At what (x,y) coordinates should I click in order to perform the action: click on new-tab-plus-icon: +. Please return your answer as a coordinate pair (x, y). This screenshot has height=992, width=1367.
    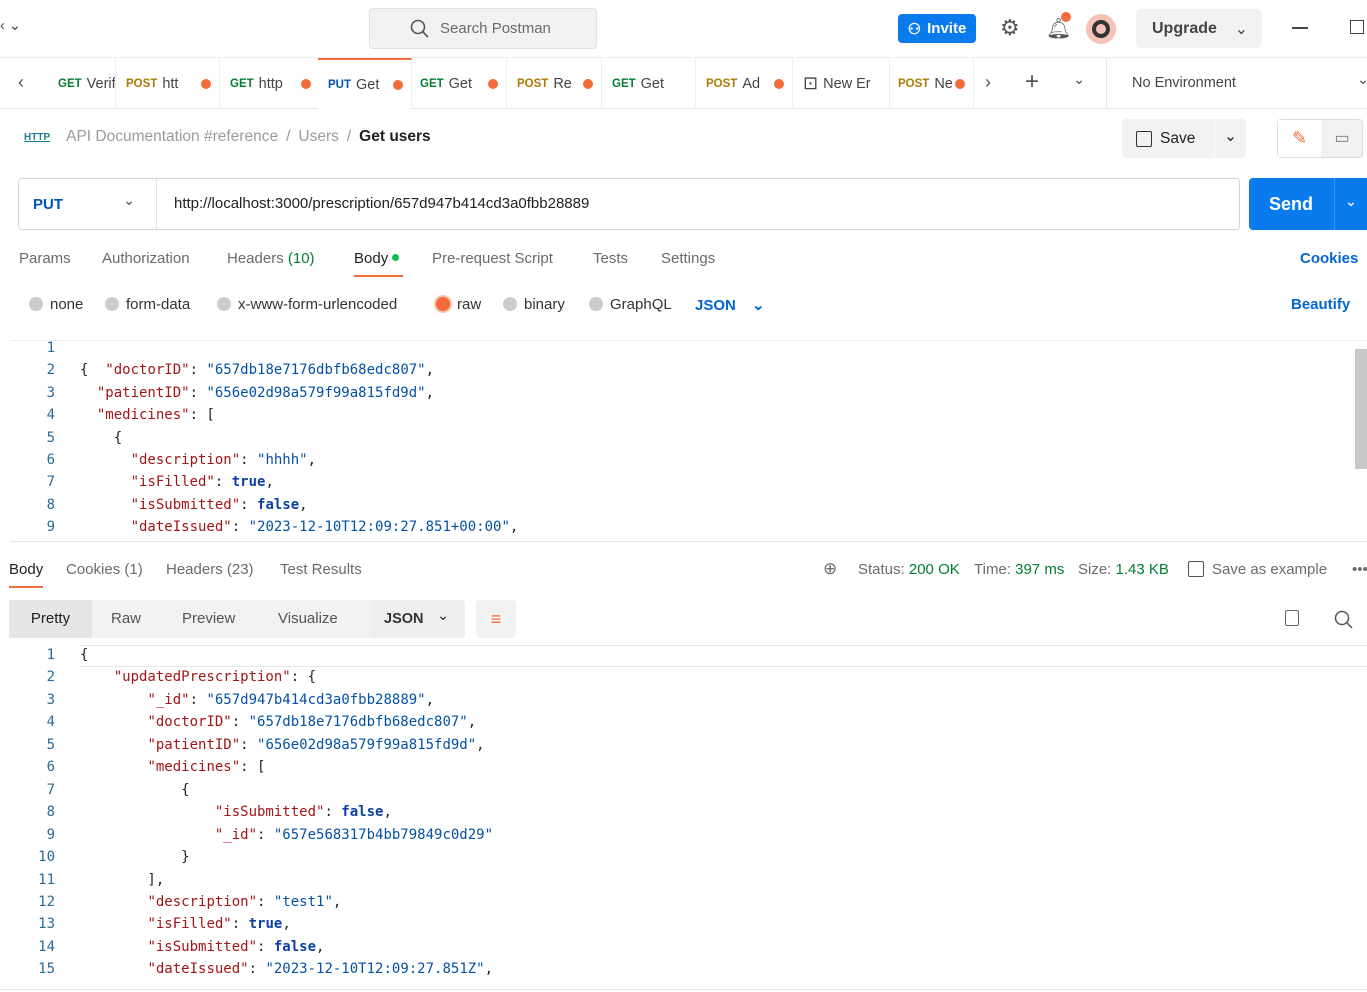
    Looking at the image, I should click on (1032, 82).